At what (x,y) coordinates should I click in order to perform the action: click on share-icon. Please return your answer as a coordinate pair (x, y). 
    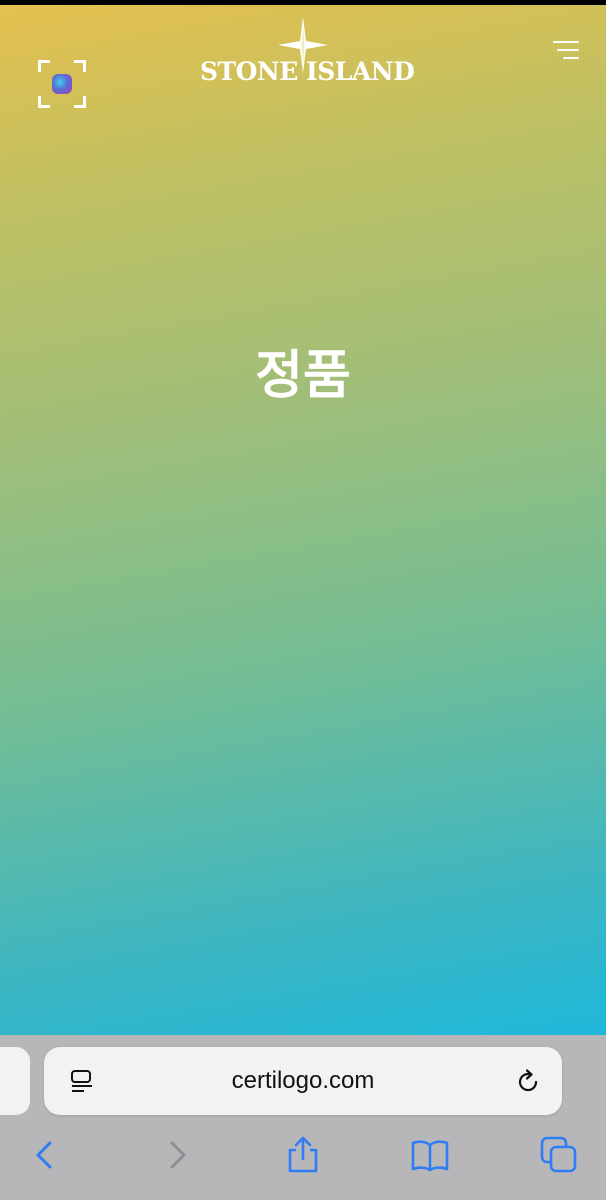
    Looking at the image, I should click on (303, 1154).